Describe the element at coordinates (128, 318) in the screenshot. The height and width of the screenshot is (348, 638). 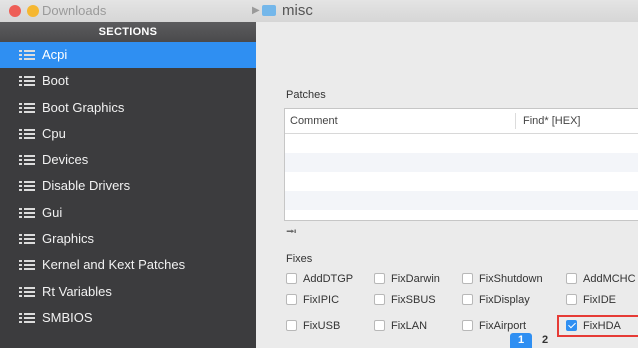
I see `sidebar-item-smbios: SMBIOS` at that location.